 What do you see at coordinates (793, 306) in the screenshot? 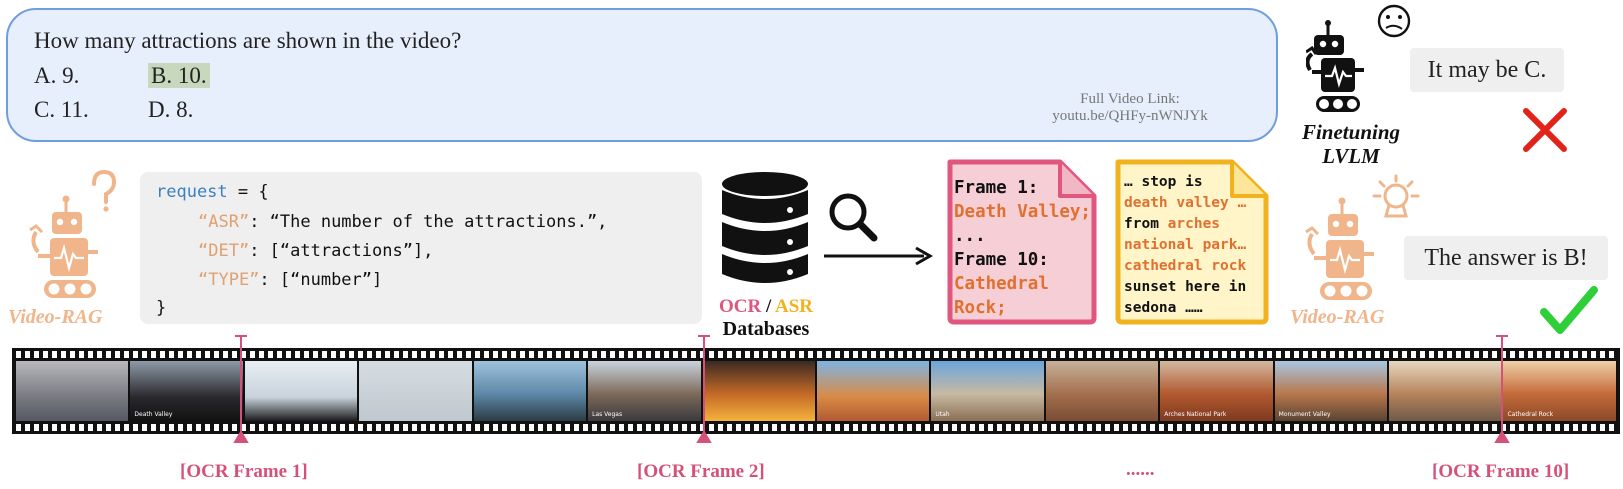
I see `databases-asr: ASR` at bounding box center [793, 306].